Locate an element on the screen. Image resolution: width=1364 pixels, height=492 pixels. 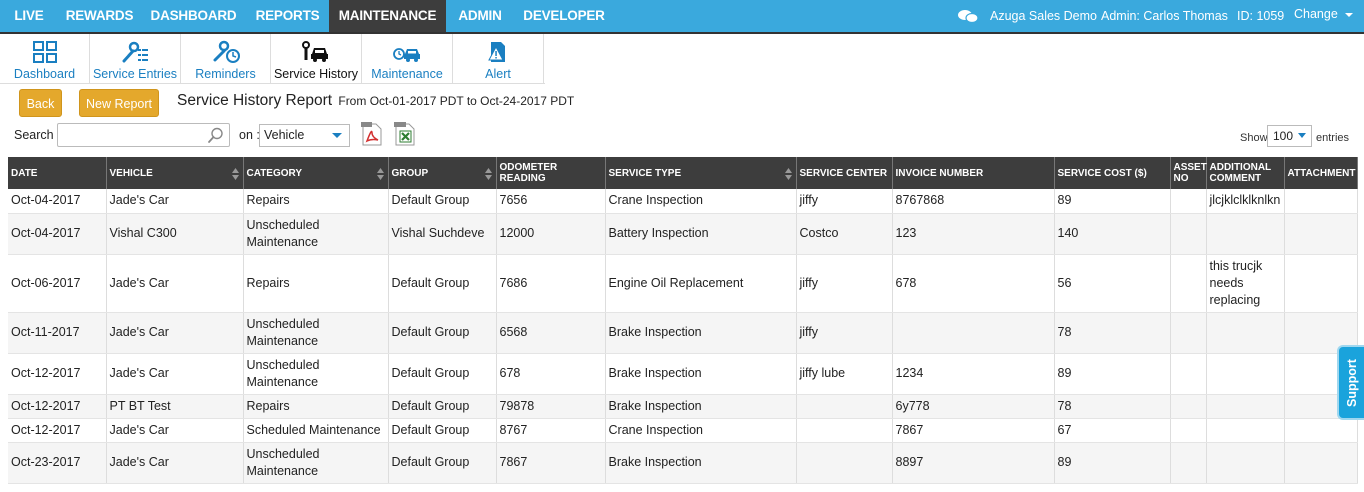
table-cell: Repairs is located at coordinates (316, 406).